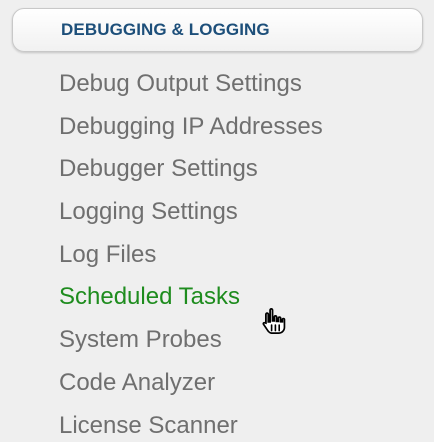 This screenshot has height=442, width=434. Describe the element at coordinates (191, 127) in the screenshot. I see `menu-item-debugging-ip-addresses: Debugging IP Addresses` at that location.